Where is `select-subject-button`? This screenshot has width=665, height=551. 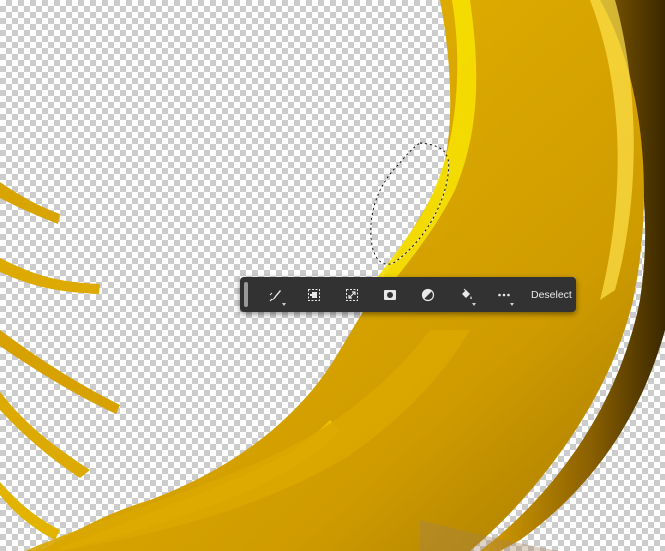
select-subject-button is located at coordinates (276, 294).